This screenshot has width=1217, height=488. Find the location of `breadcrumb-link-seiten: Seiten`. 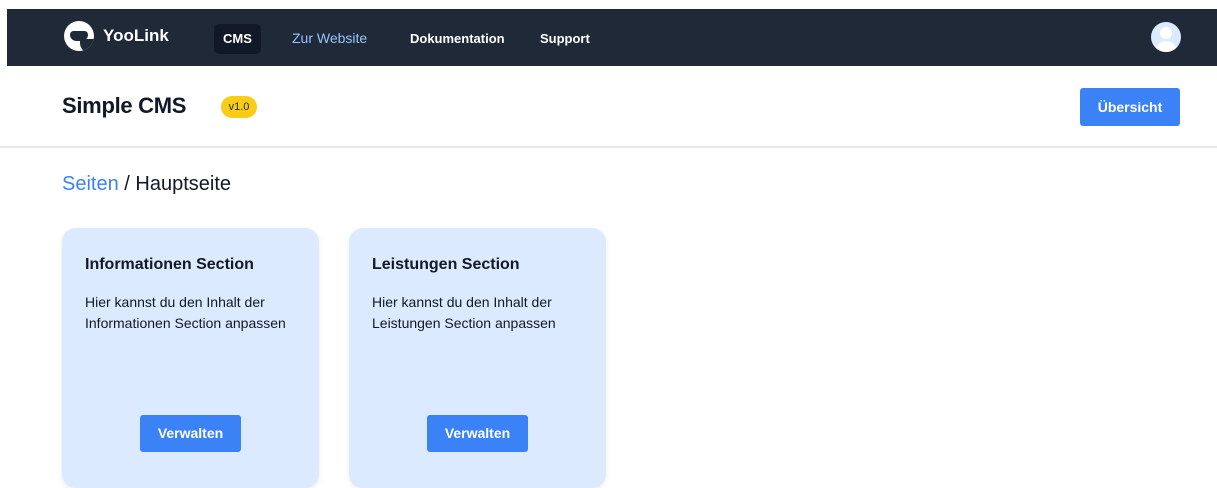

breadcrumb-link-seiten: Seiten is located at coordinates (90, 184).